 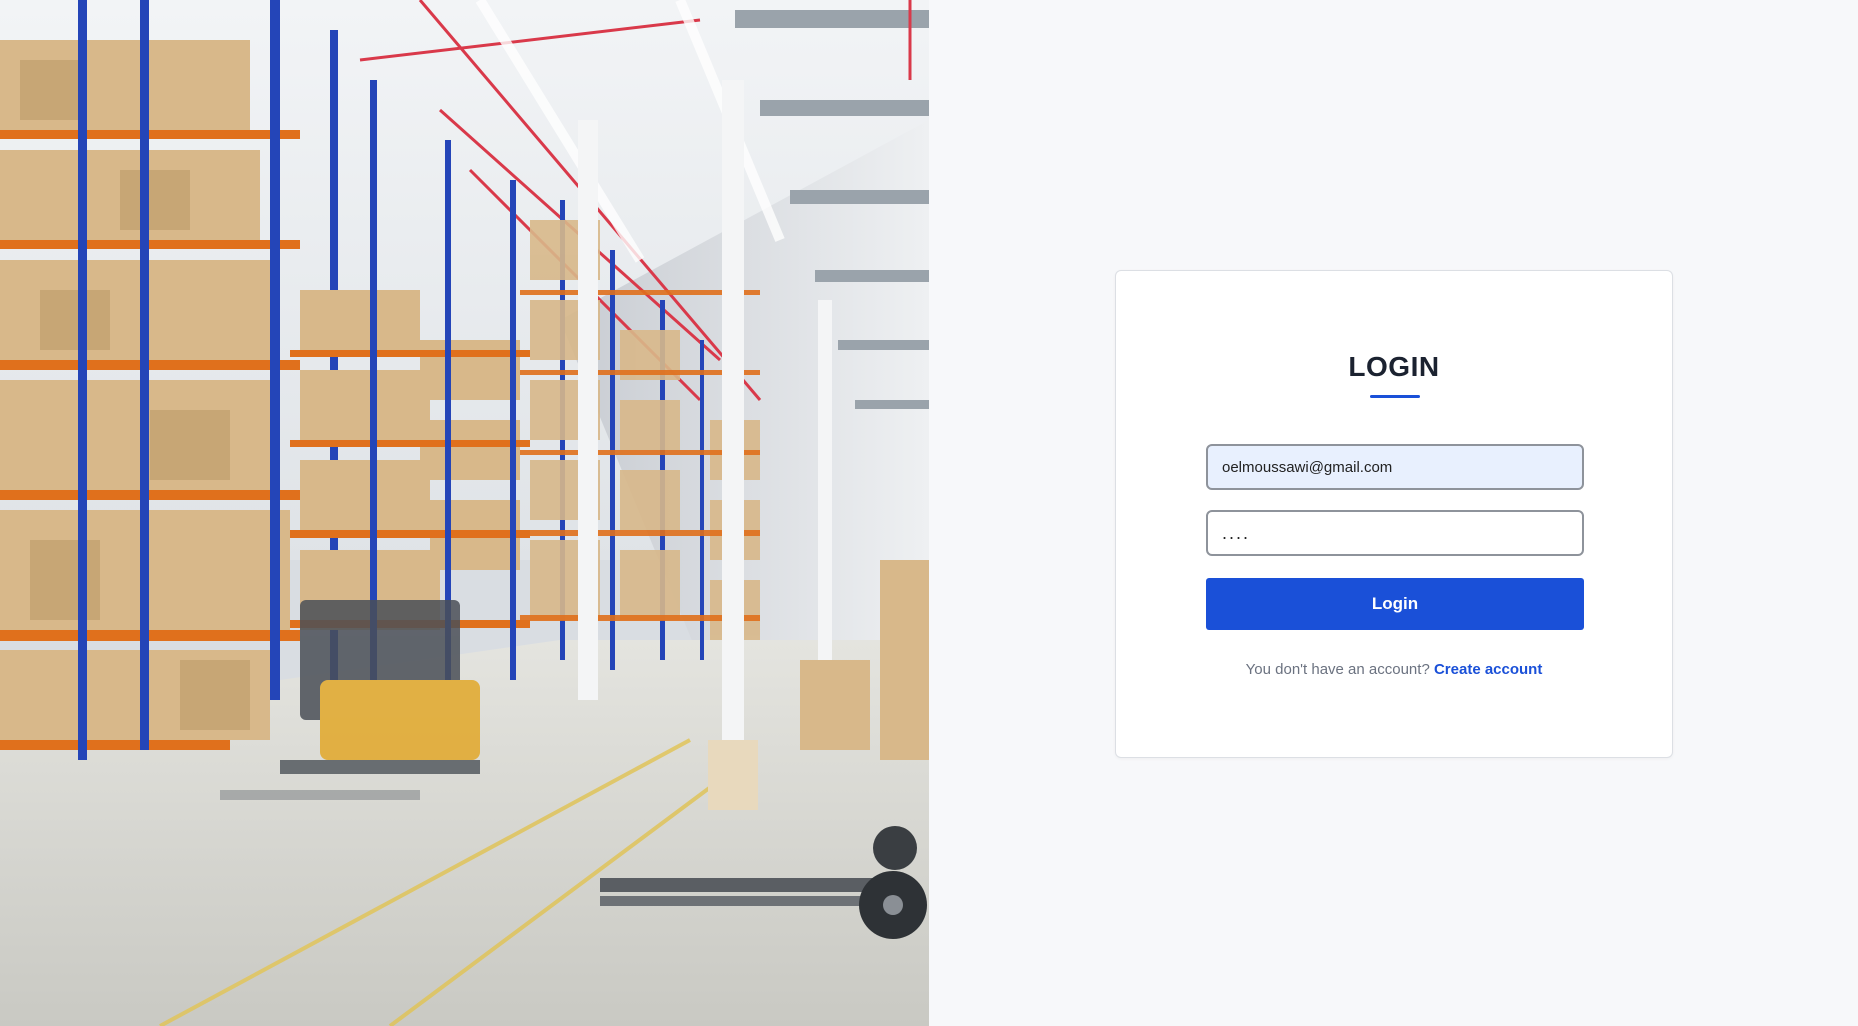 What do you see at coordinates (1395, 396) in the screenshot?
I see `title-underline` at bounding box center [1395, 396].